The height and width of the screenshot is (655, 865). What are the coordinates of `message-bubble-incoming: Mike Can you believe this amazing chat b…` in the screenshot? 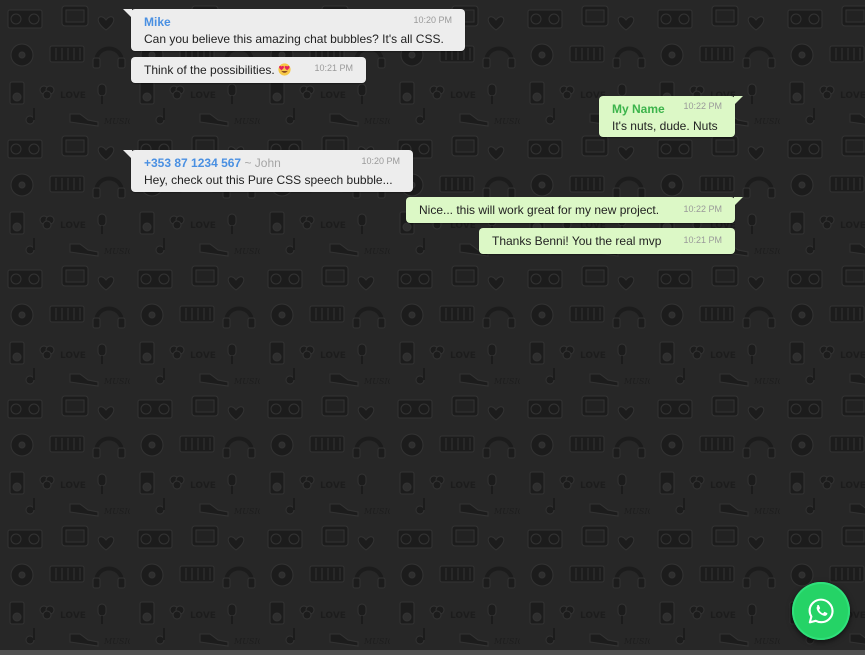 It's located at (294, 30).